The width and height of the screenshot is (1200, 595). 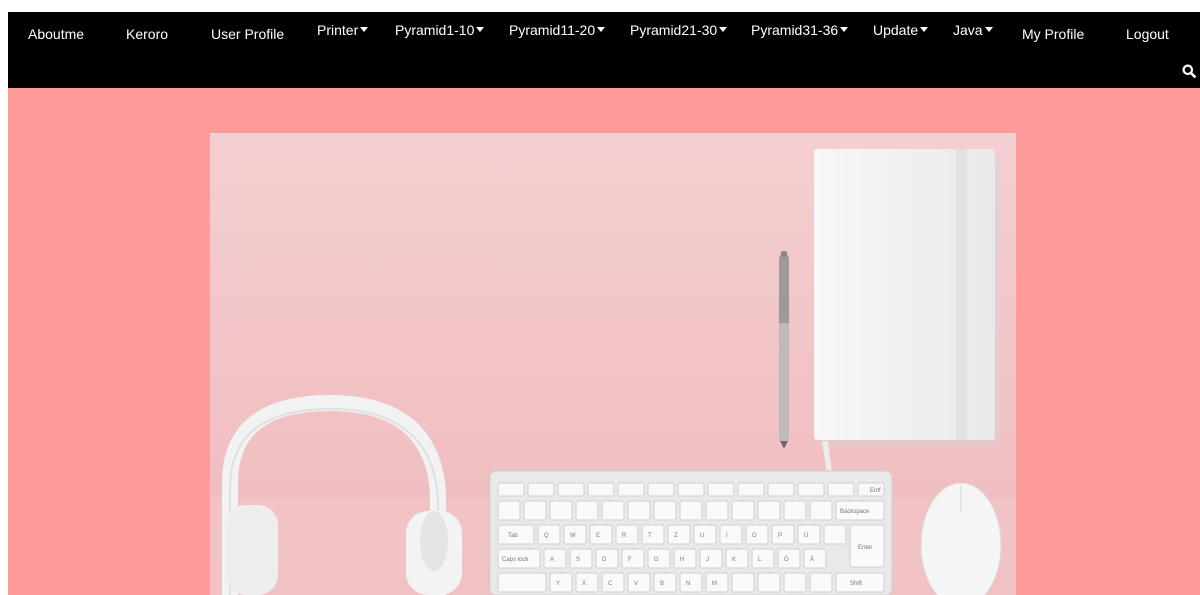 What do you see at coordinates (656, 560) in the screenshot?
I see `key-label-g: G` at bounding box center [656, 560].